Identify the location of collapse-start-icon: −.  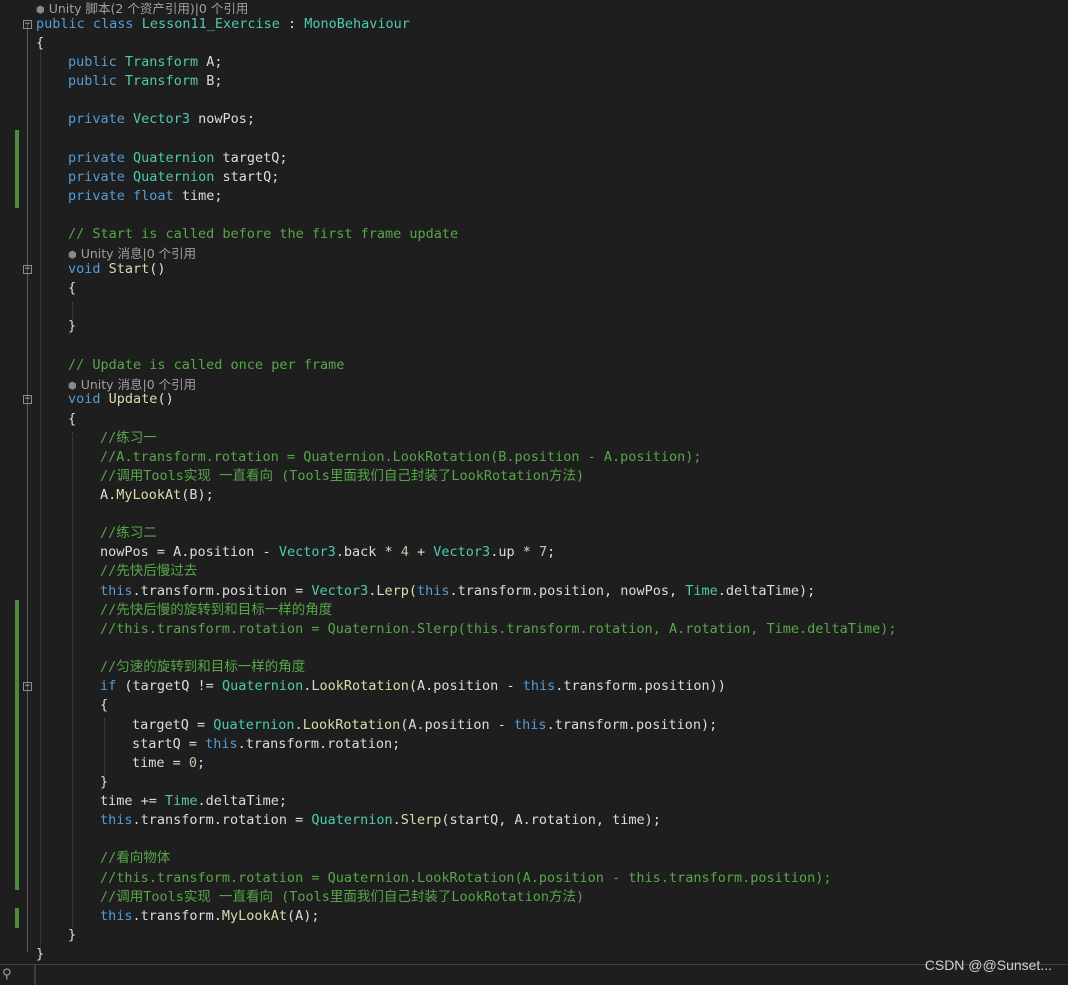
(27, 269).